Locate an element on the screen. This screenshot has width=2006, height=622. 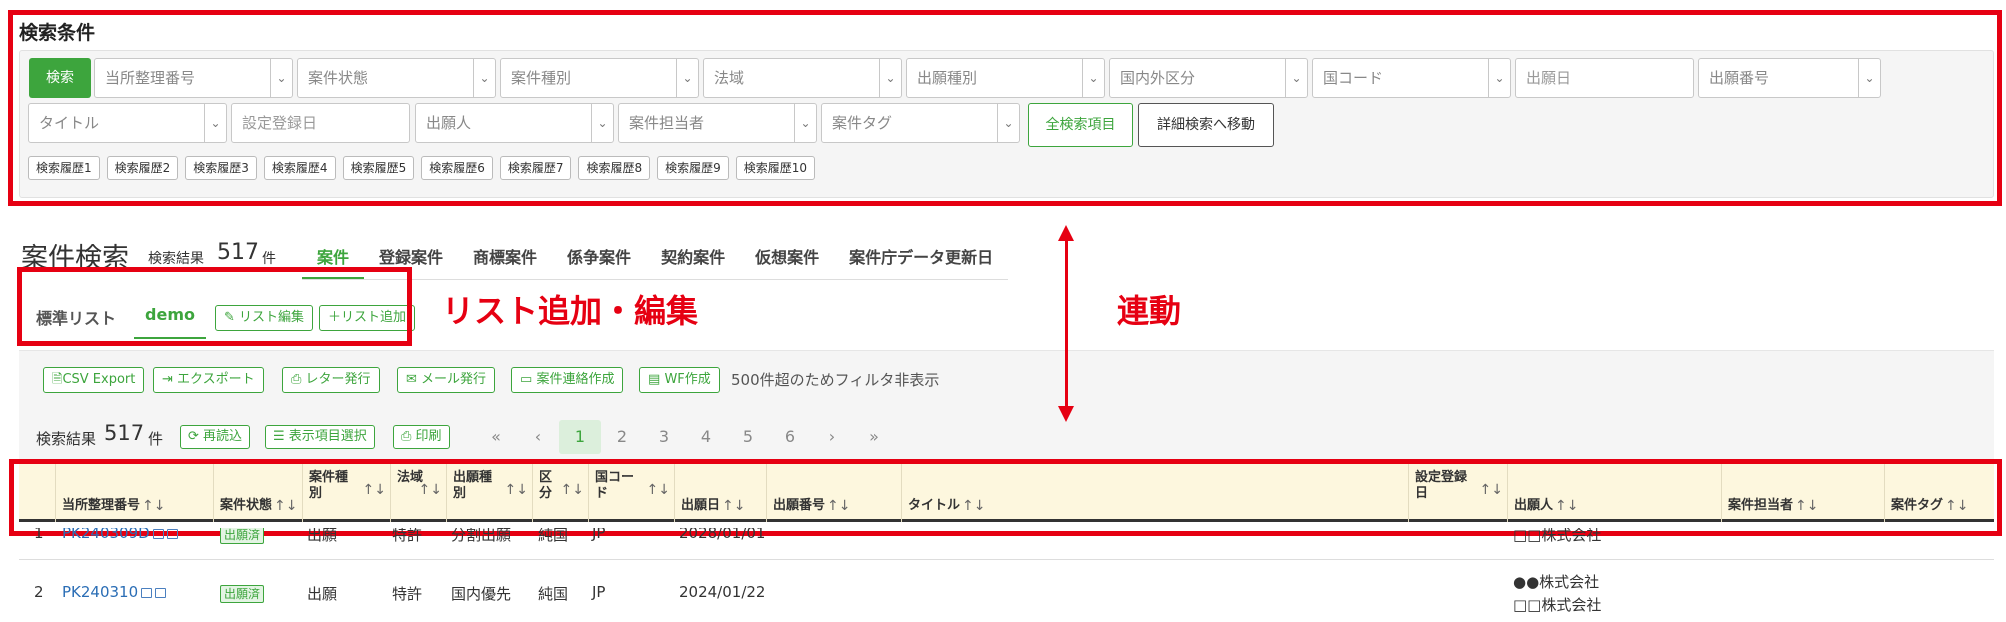
country-code-select: 国コード ⌄ is located at coordinates (1411, 78).